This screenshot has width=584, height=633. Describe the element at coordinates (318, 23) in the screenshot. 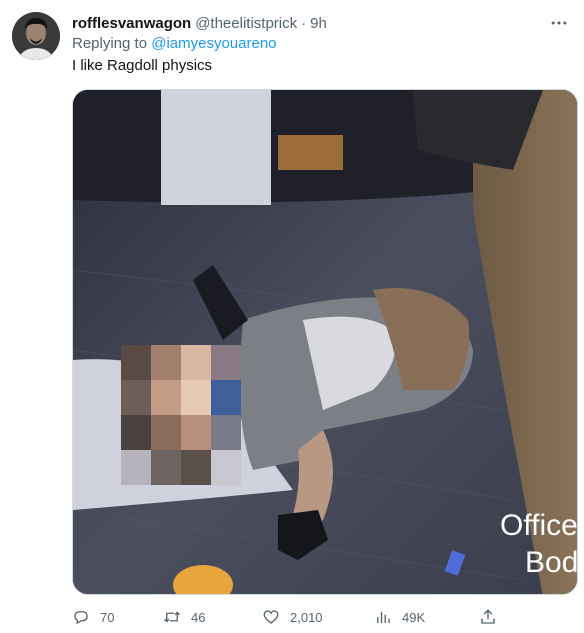

I see `timestamp: 9h` at that location.